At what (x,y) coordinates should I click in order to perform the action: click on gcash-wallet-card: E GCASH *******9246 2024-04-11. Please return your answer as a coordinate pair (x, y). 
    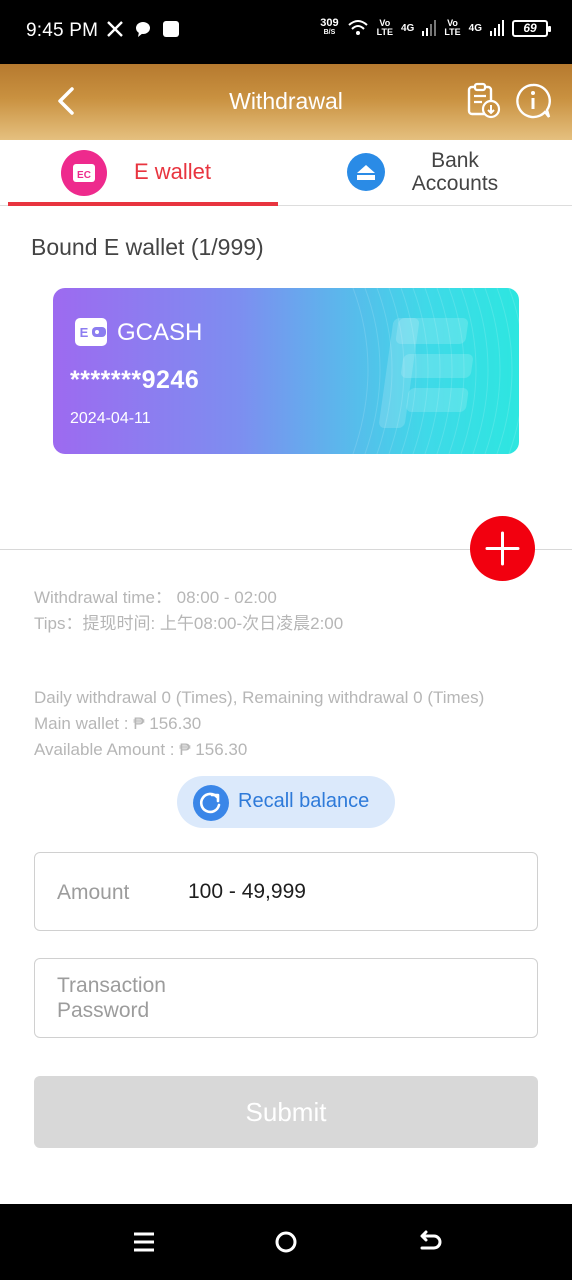
    Looking at the image, I should click on (286, 371).